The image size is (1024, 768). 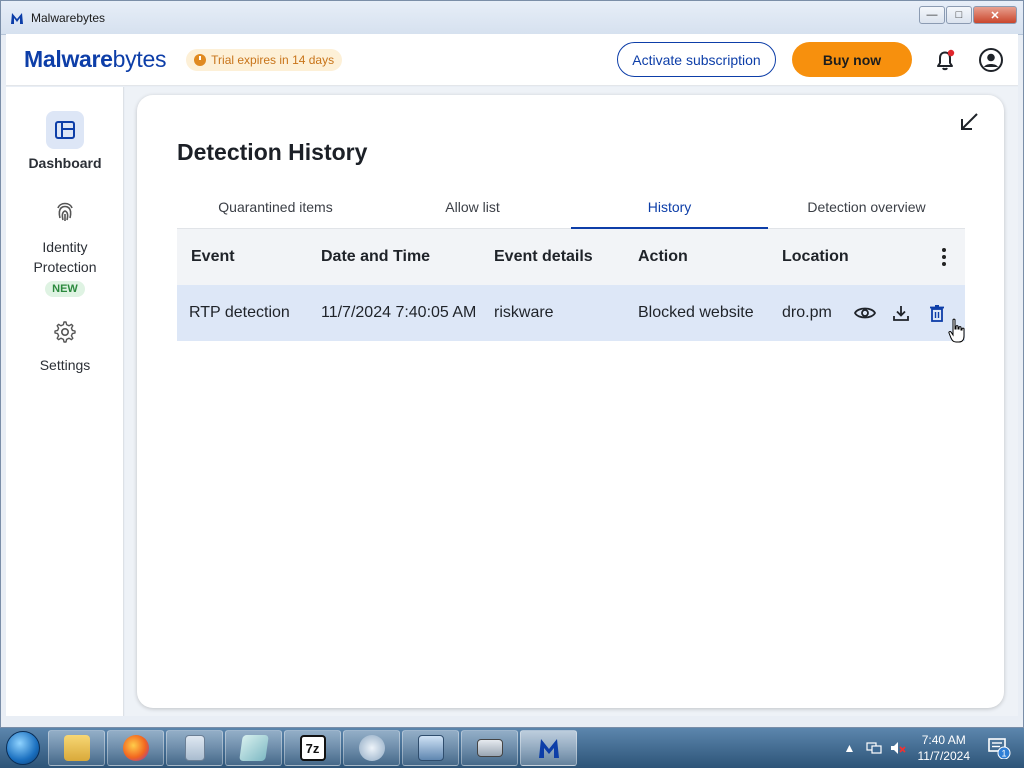 What do you see at coordinates (959, 15) in the screenshot?
I see `maximize-button: □` at bounding box center [959, 15].